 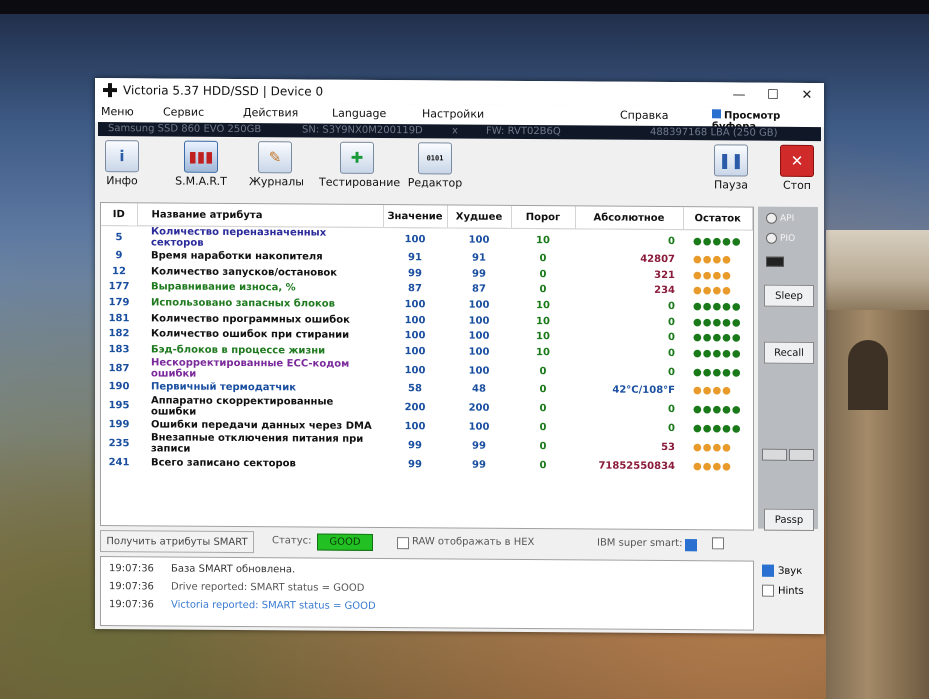 I want to click on menu-settings: Настройки, so click(x=453, y=113).